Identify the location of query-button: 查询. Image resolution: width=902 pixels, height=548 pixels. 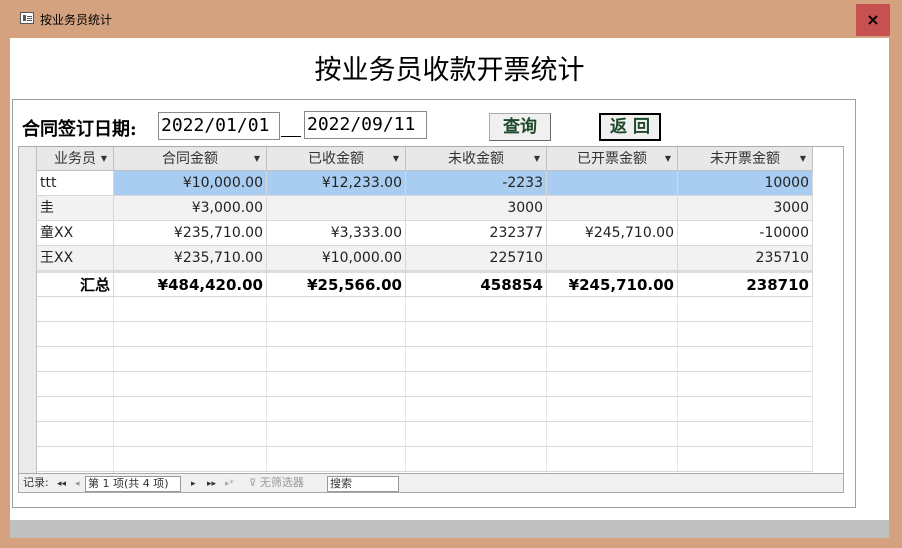
(520, 127).